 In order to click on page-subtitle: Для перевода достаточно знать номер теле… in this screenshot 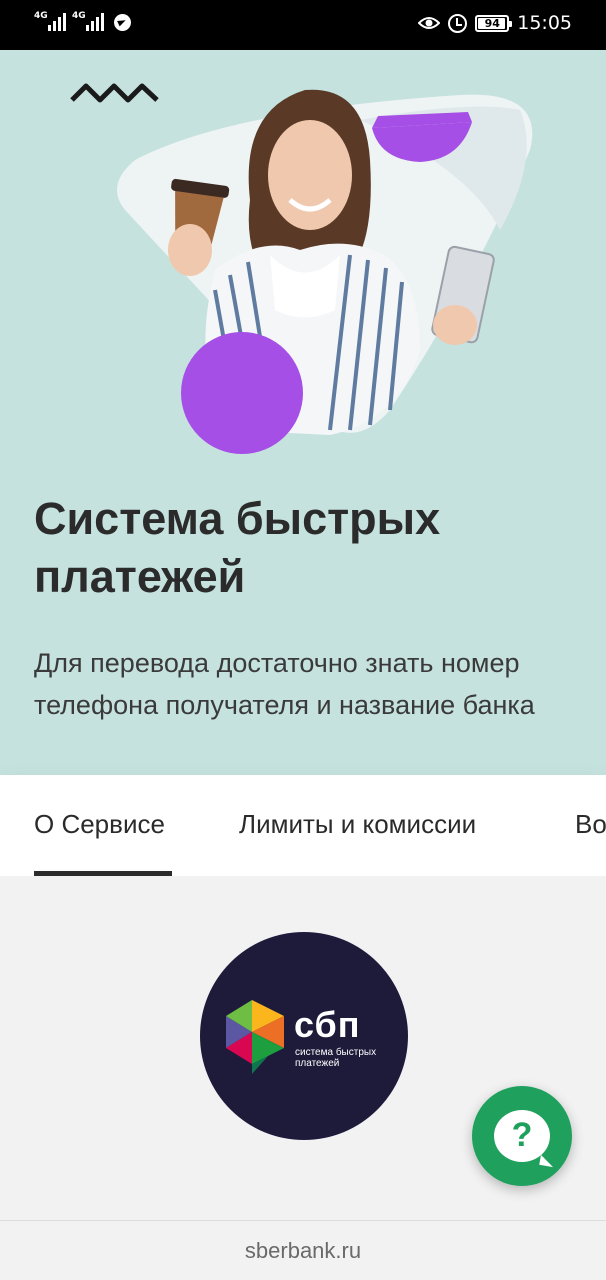, I will do `click(284, 684)`.